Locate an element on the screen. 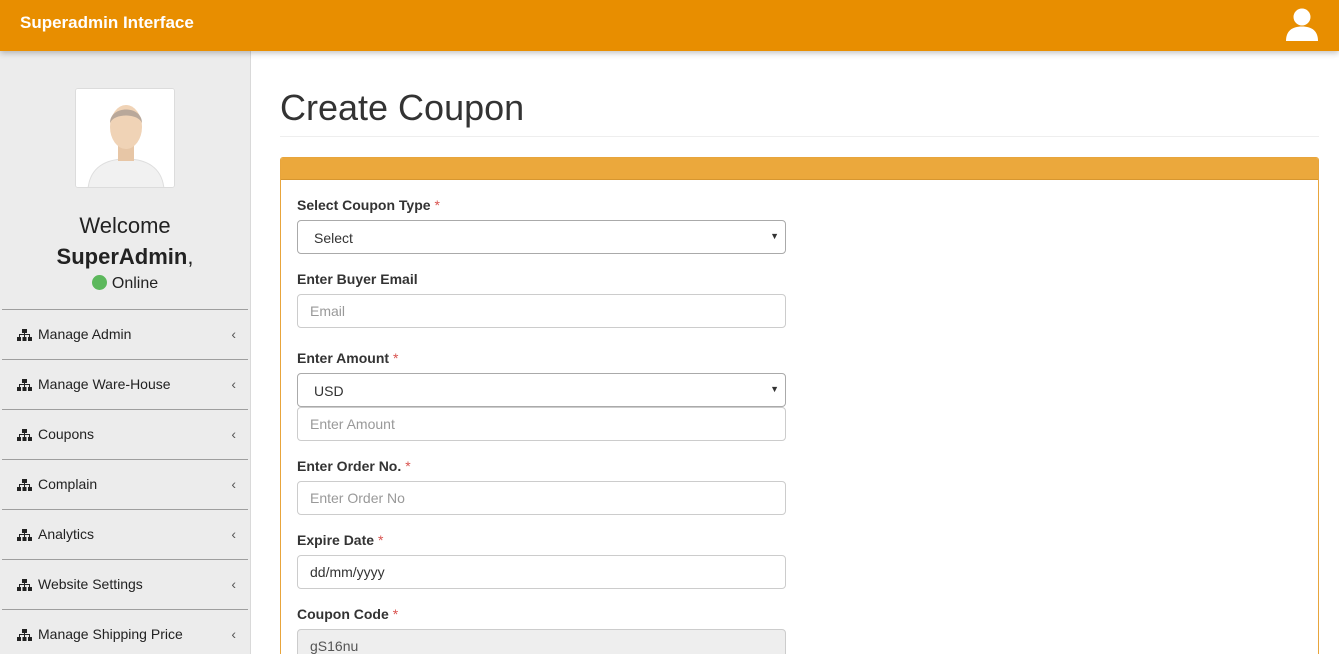 The image size is (1339, 654). coupon-code-label: Coupon Code * is located at coordinates (347, 614).